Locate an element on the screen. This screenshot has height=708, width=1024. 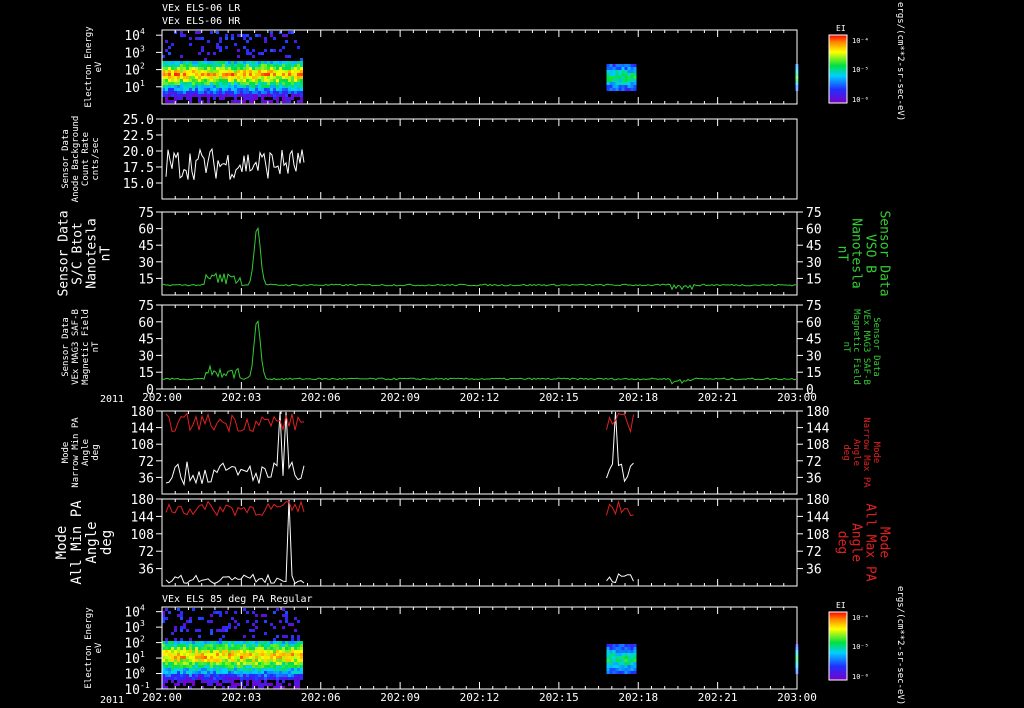
panel-mag3-ylabel-right-line-1: VEx MAG3 SAF-B is located at coordinates (866, 347).